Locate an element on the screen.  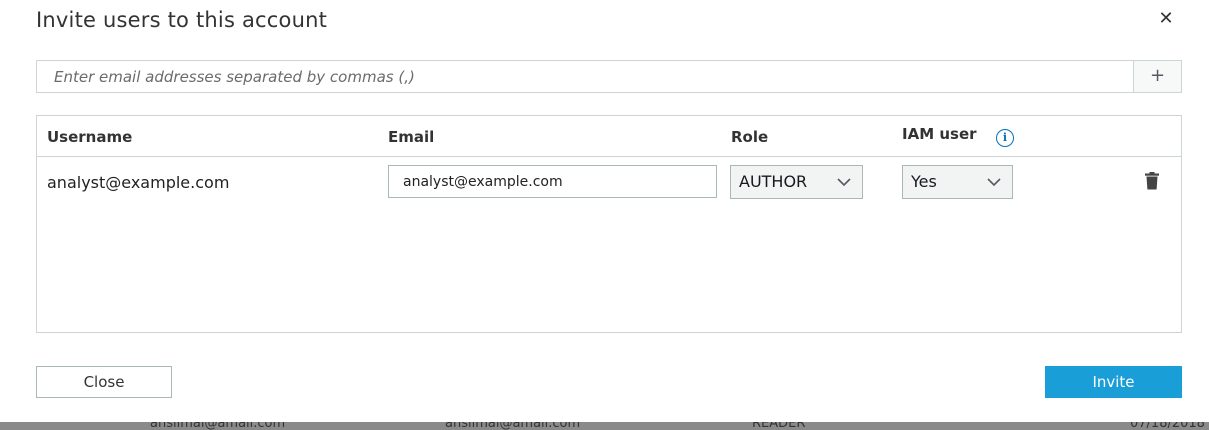
email-entry-bar: + is located at coordinates (609, 76).